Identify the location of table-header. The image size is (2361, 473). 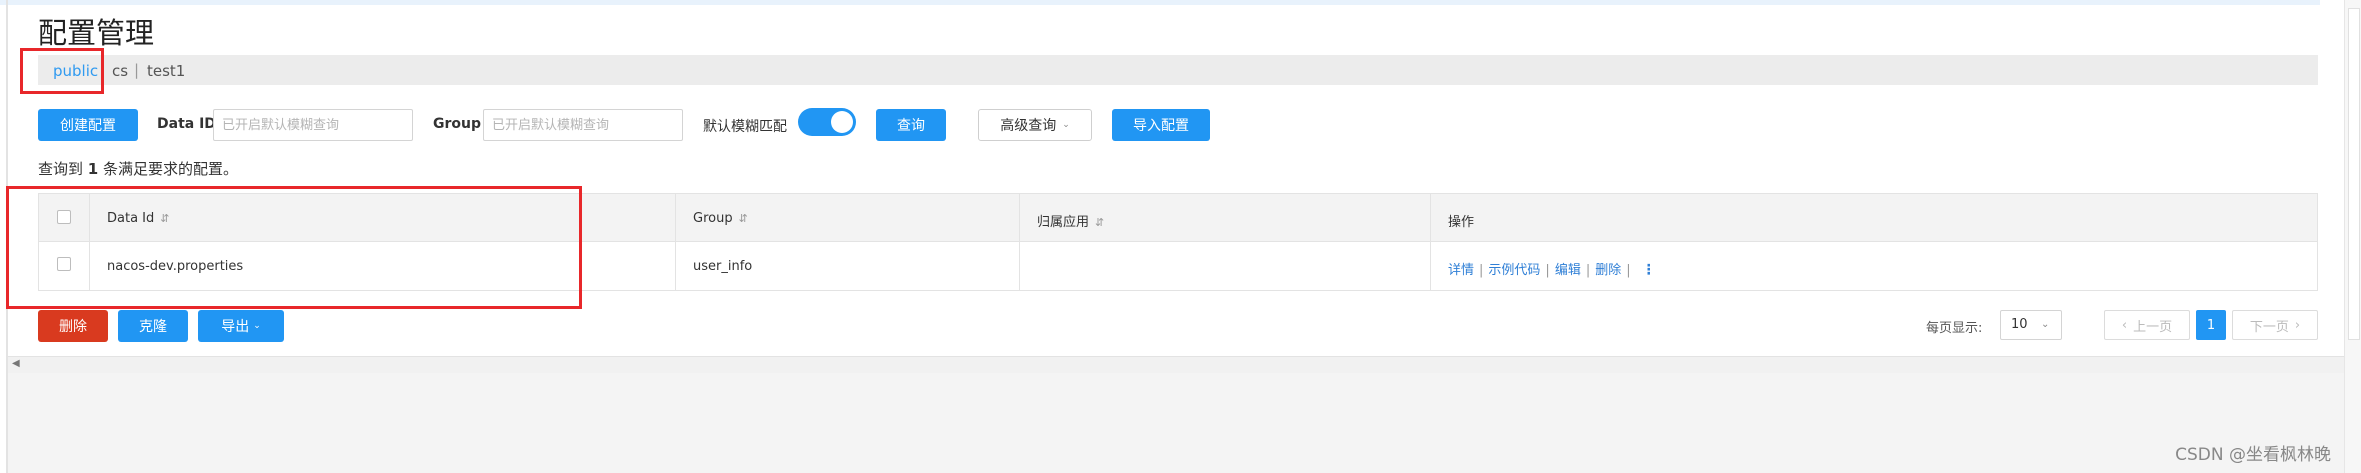
(1178, 218).